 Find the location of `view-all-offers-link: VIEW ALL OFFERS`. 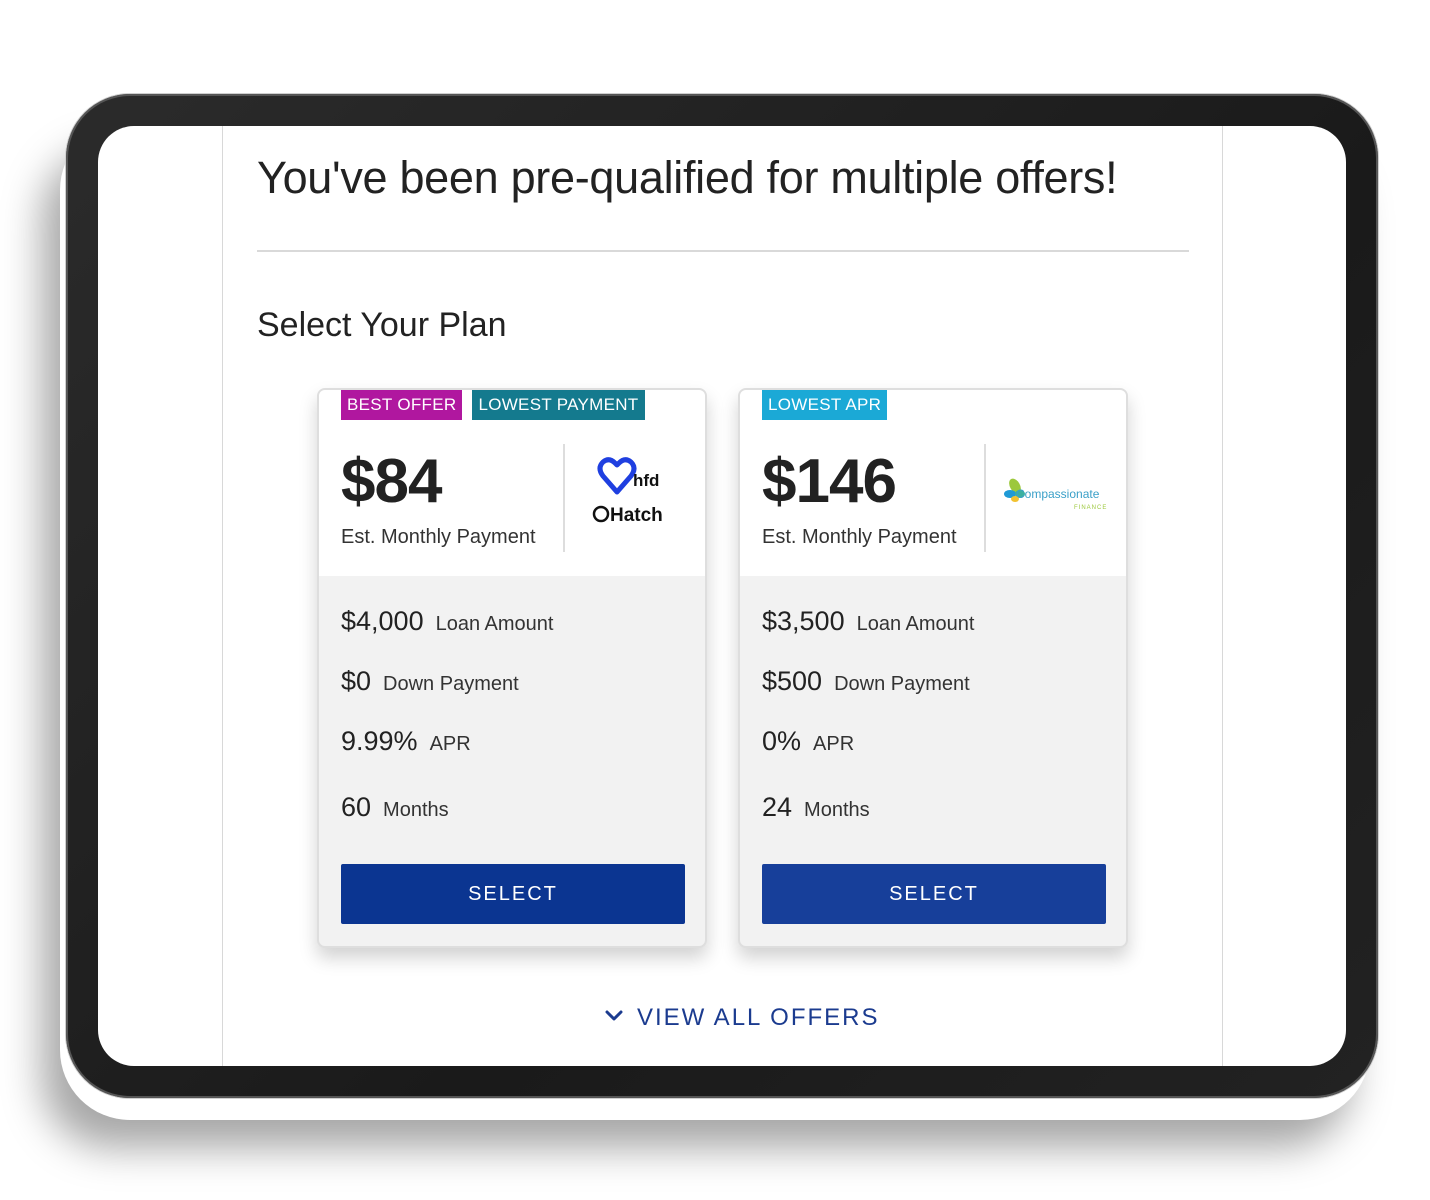

view-all-offers-link: VIEW ALL OFFERS is located at coordinates (742, 1018).